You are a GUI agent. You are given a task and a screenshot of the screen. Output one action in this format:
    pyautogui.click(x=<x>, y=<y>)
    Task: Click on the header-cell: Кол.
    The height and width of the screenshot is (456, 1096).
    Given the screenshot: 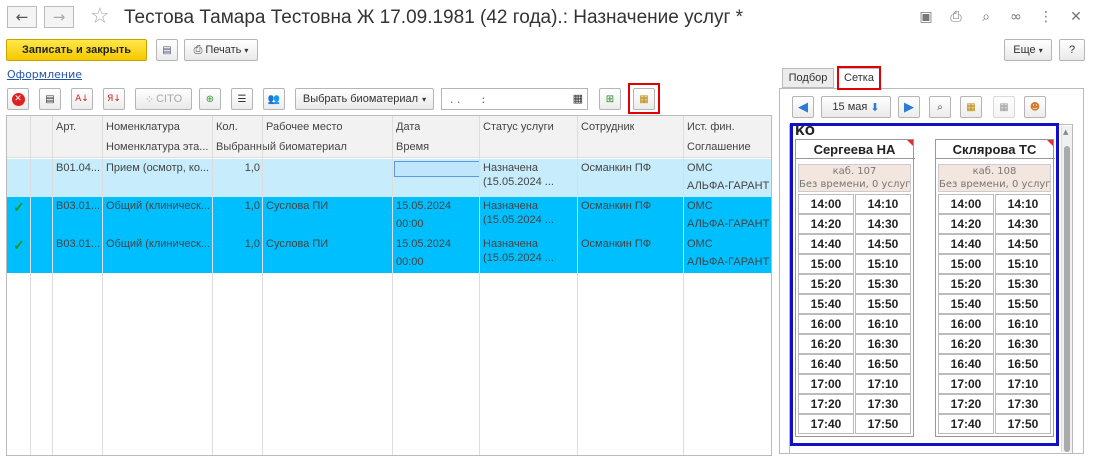 What is the action you would take?
    pyautogui.click(x=227, y=127)
    